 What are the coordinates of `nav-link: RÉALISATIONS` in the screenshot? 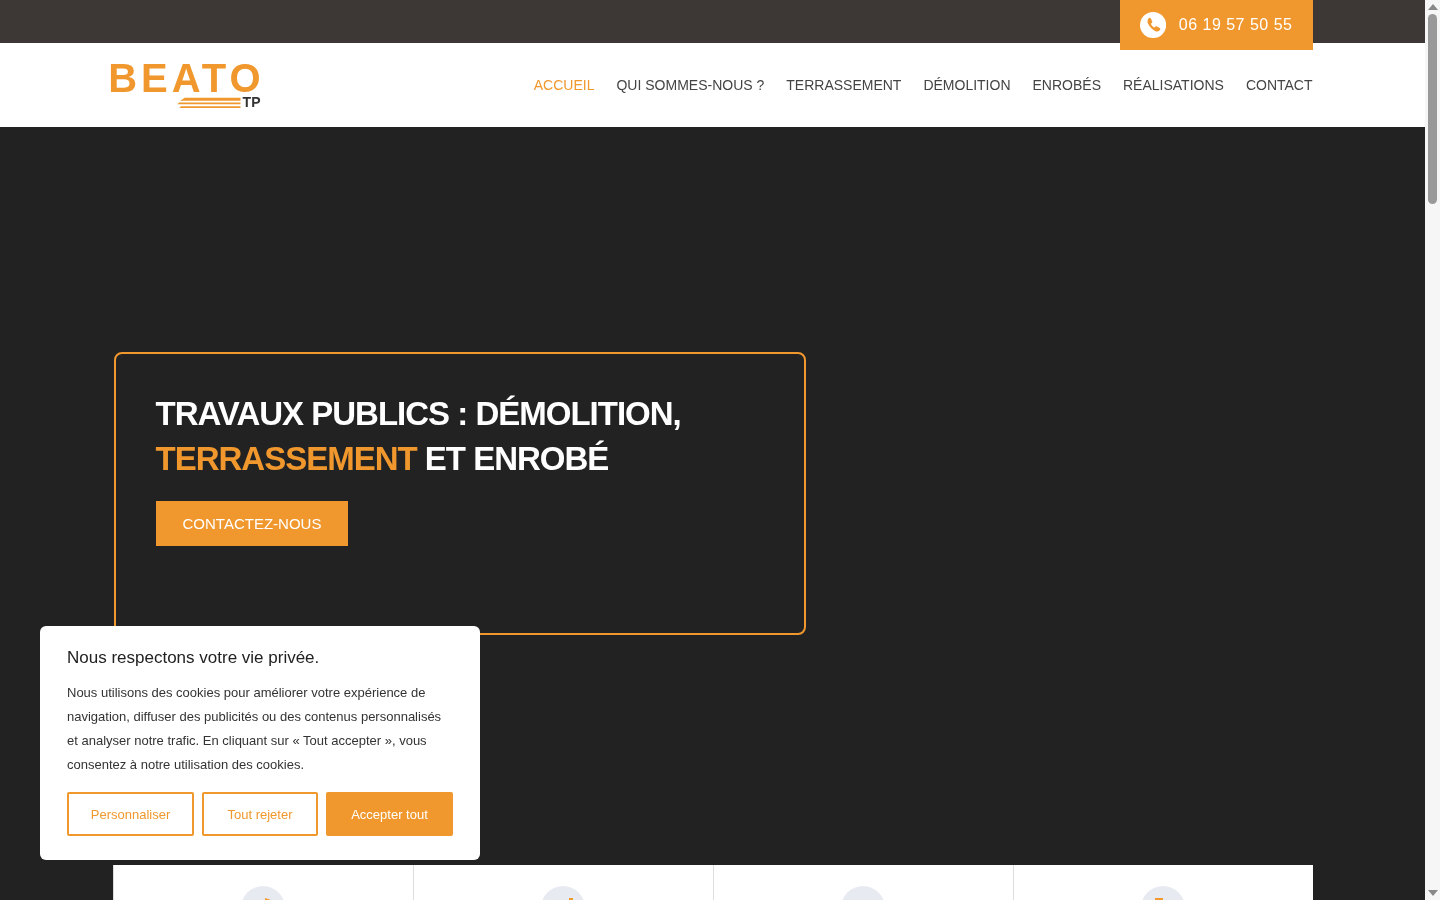 It's located at (1173, 85).